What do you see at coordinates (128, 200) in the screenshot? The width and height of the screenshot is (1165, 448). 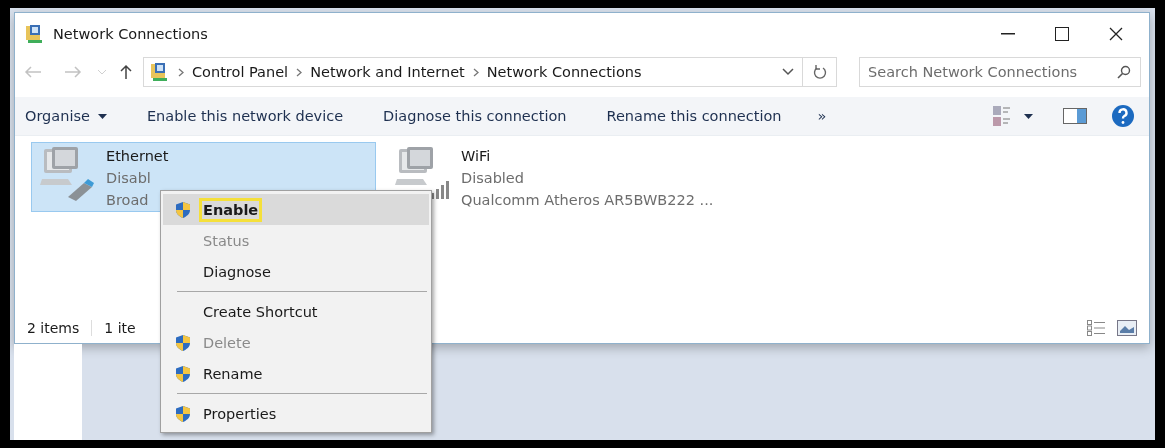 I see `connection-device: Broad` at bounding box center [128, 200].